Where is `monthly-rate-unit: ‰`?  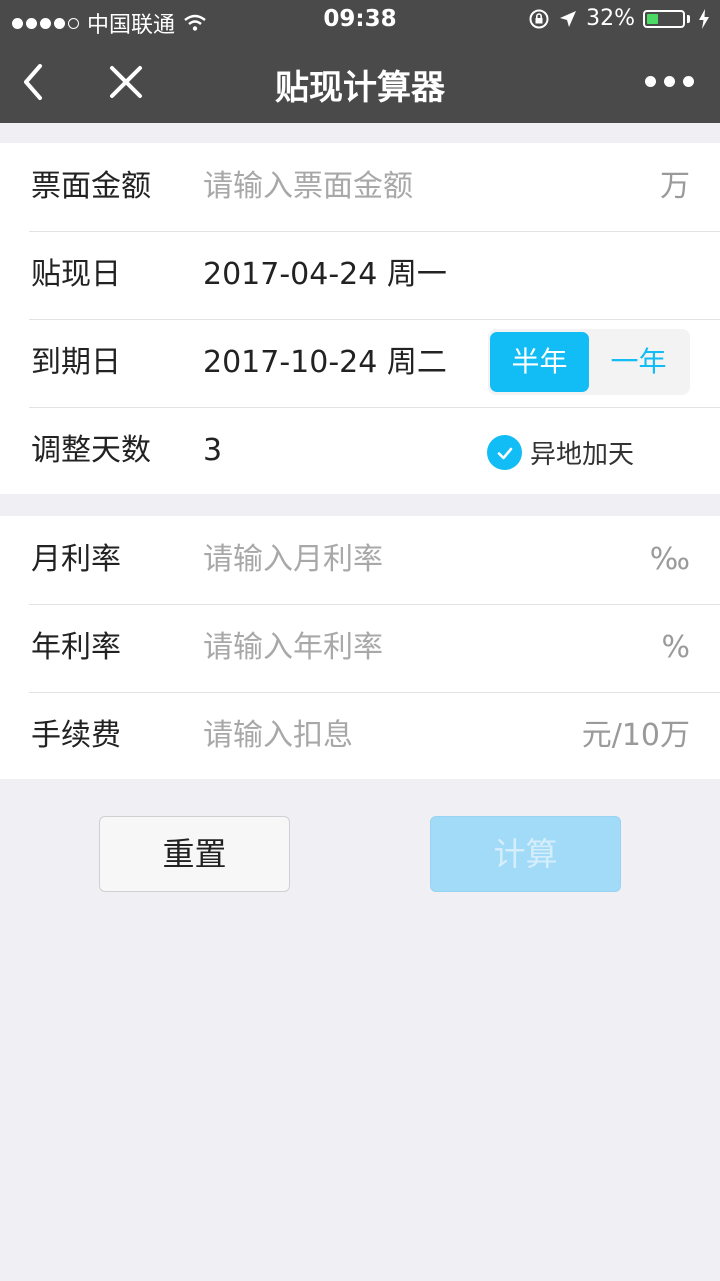 monthly-rate-unit: ‰ is located at coordinates (669, 559).